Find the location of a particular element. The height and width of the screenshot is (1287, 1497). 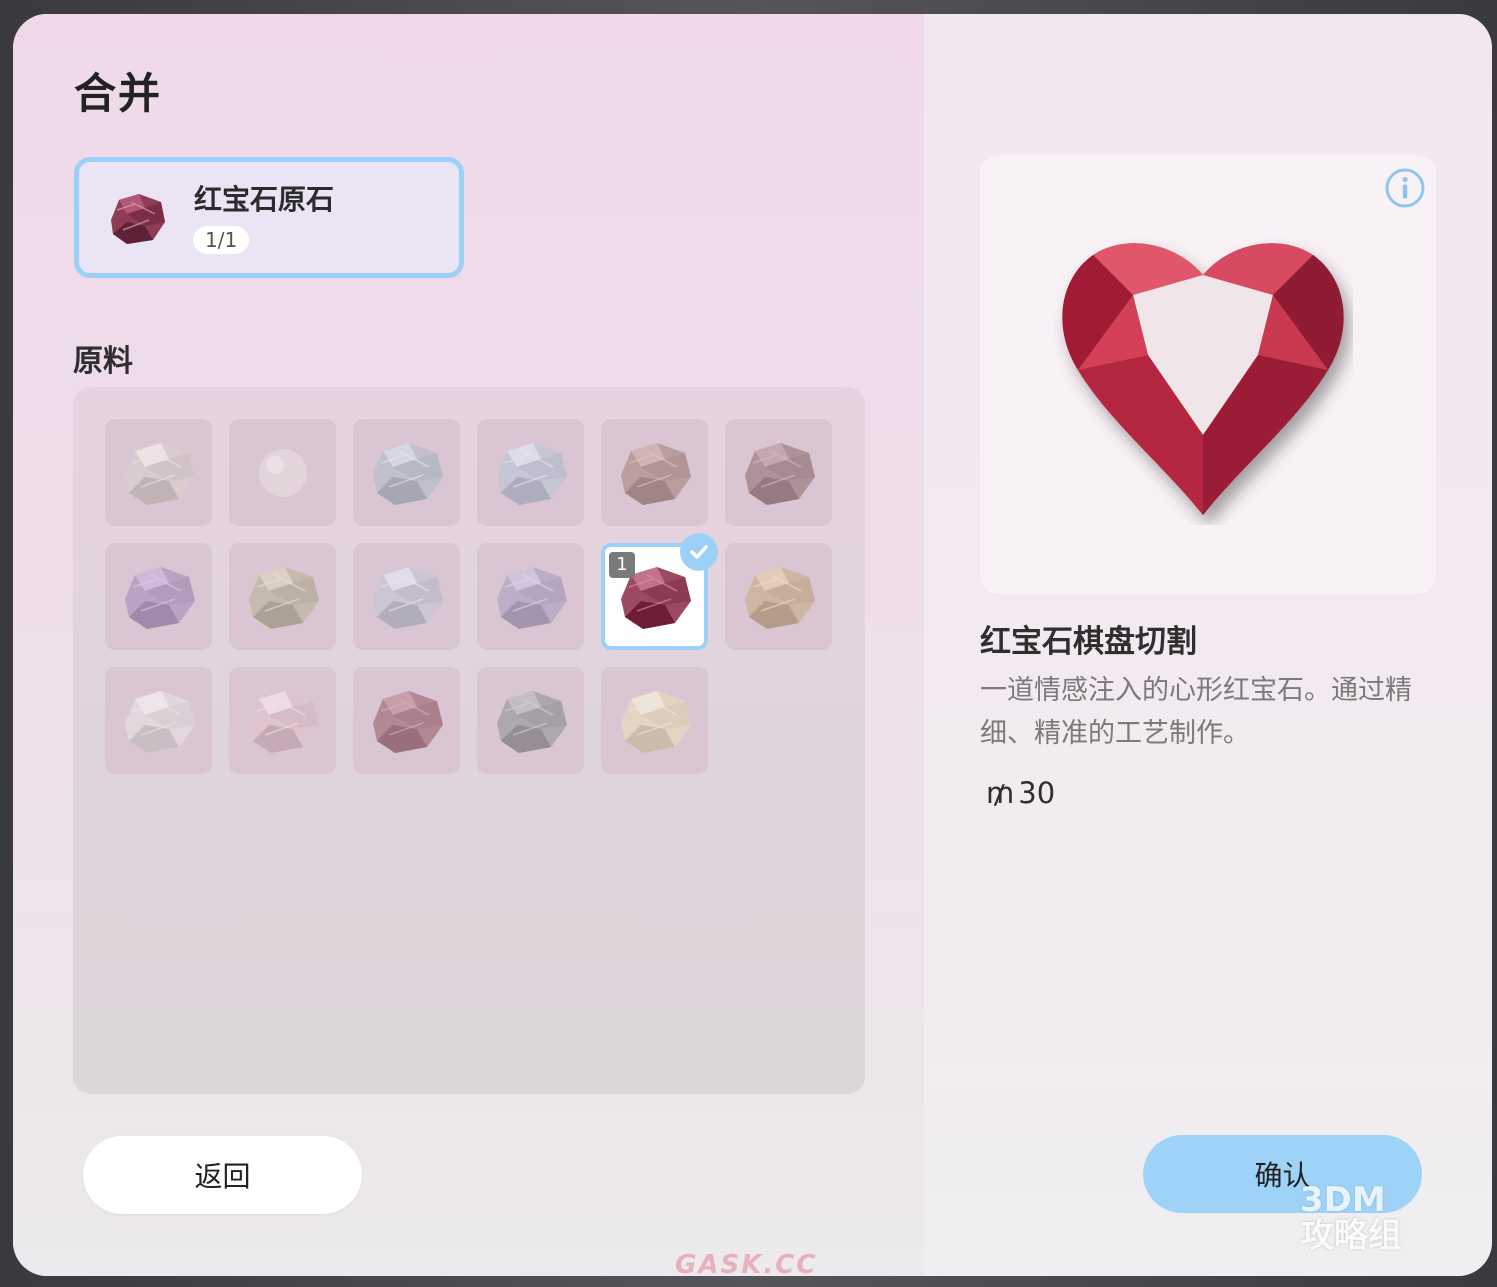

item-name: 红宝石棋盘切割 is located at coordinates (1088, 642).